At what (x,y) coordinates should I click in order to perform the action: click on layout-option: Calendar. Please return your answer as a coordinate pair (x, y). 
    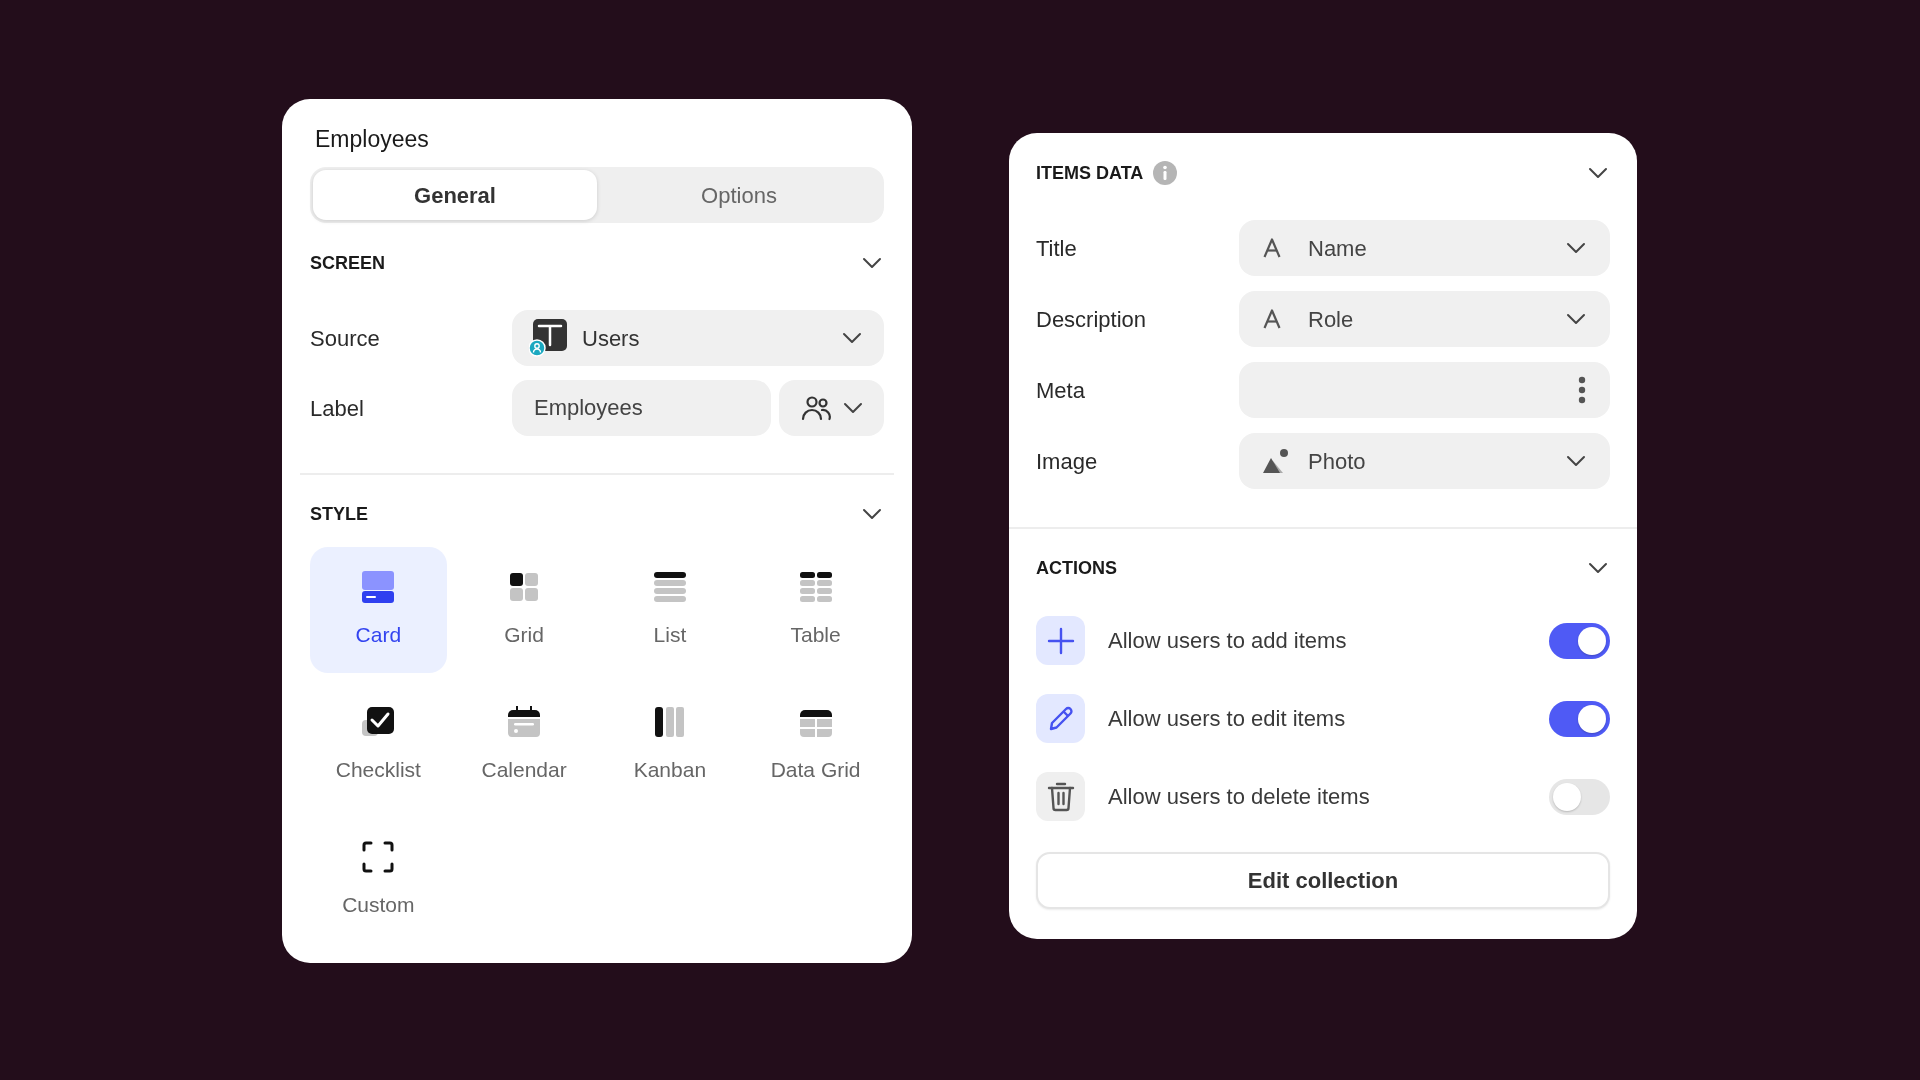
    Looking at the image, I should click on (524, 745).